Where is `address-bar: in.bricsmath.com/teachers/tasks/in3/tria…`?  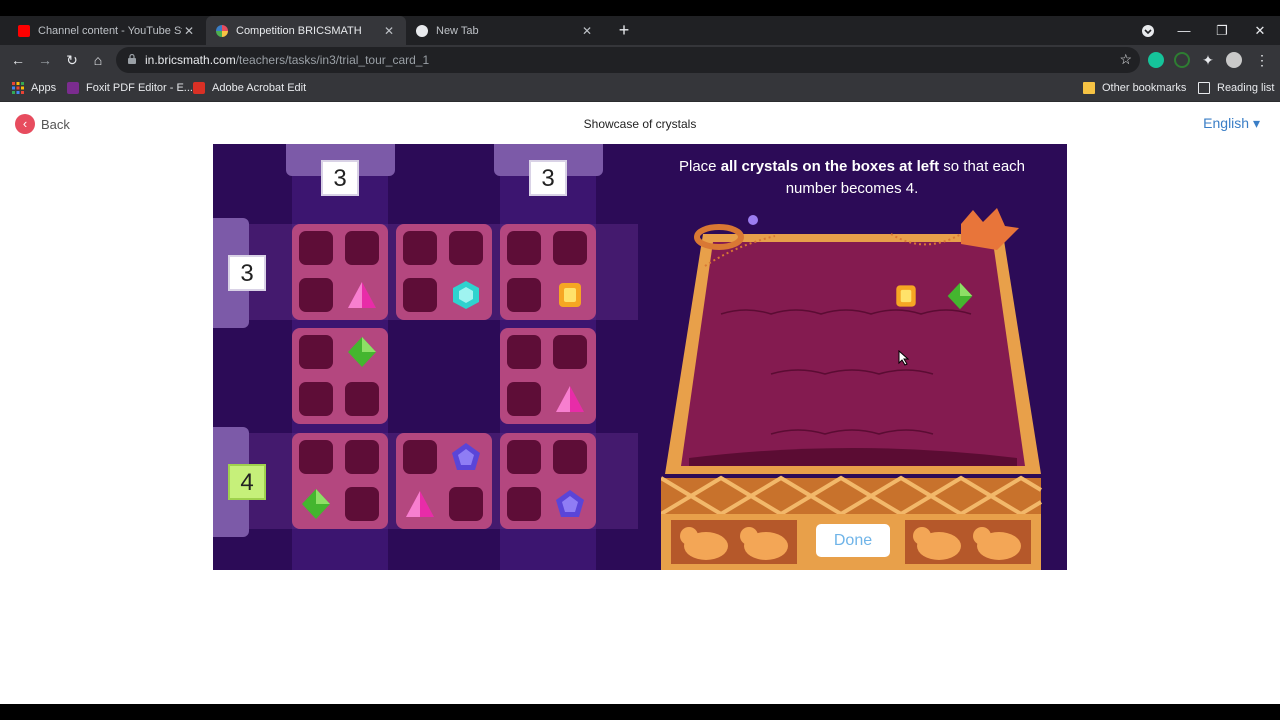
address-bar: in.bricsmath.com/teachers/tasks/in3/tria… is located at coordinates (628, 60).